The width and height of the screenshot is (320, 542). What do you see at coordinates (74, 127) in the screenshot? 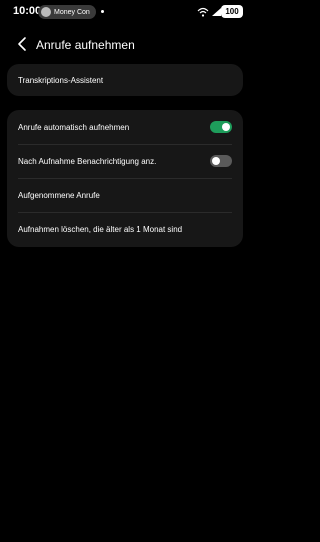
I see `setting-label: Anrufe automatisch aufnehmen` at bounding box center [74, 127].